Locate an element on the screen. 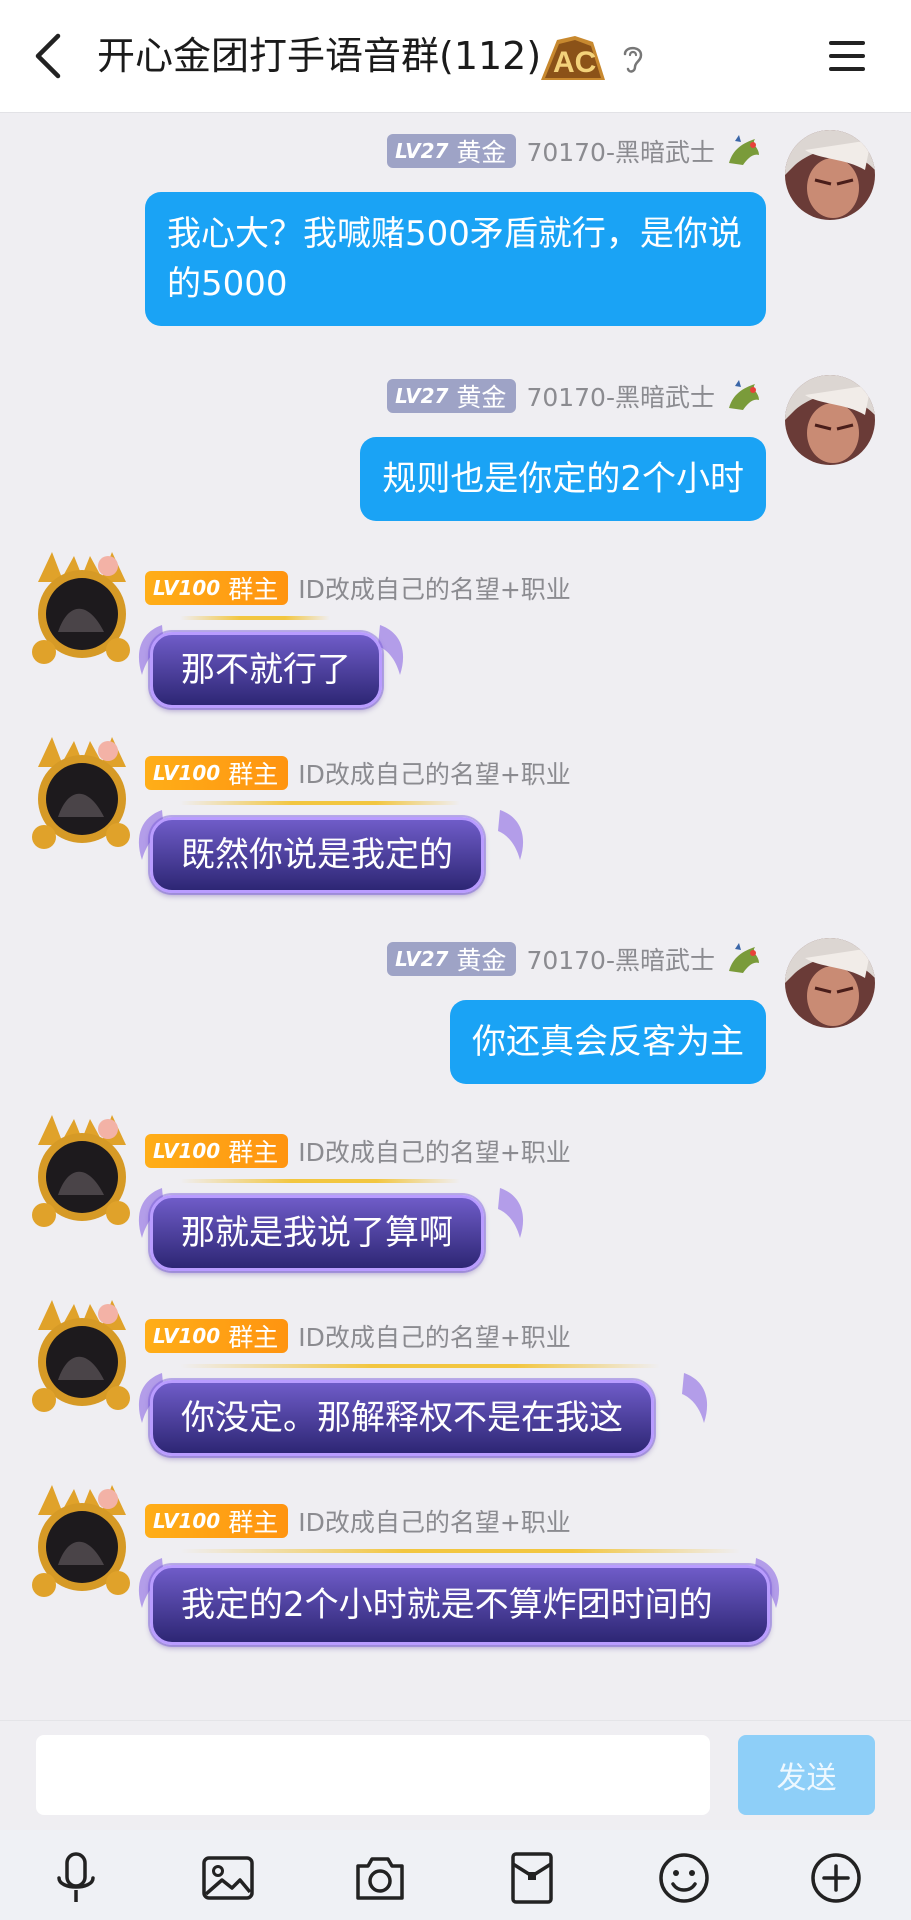  composer: 发送 is located at coordinates (455, 1775).